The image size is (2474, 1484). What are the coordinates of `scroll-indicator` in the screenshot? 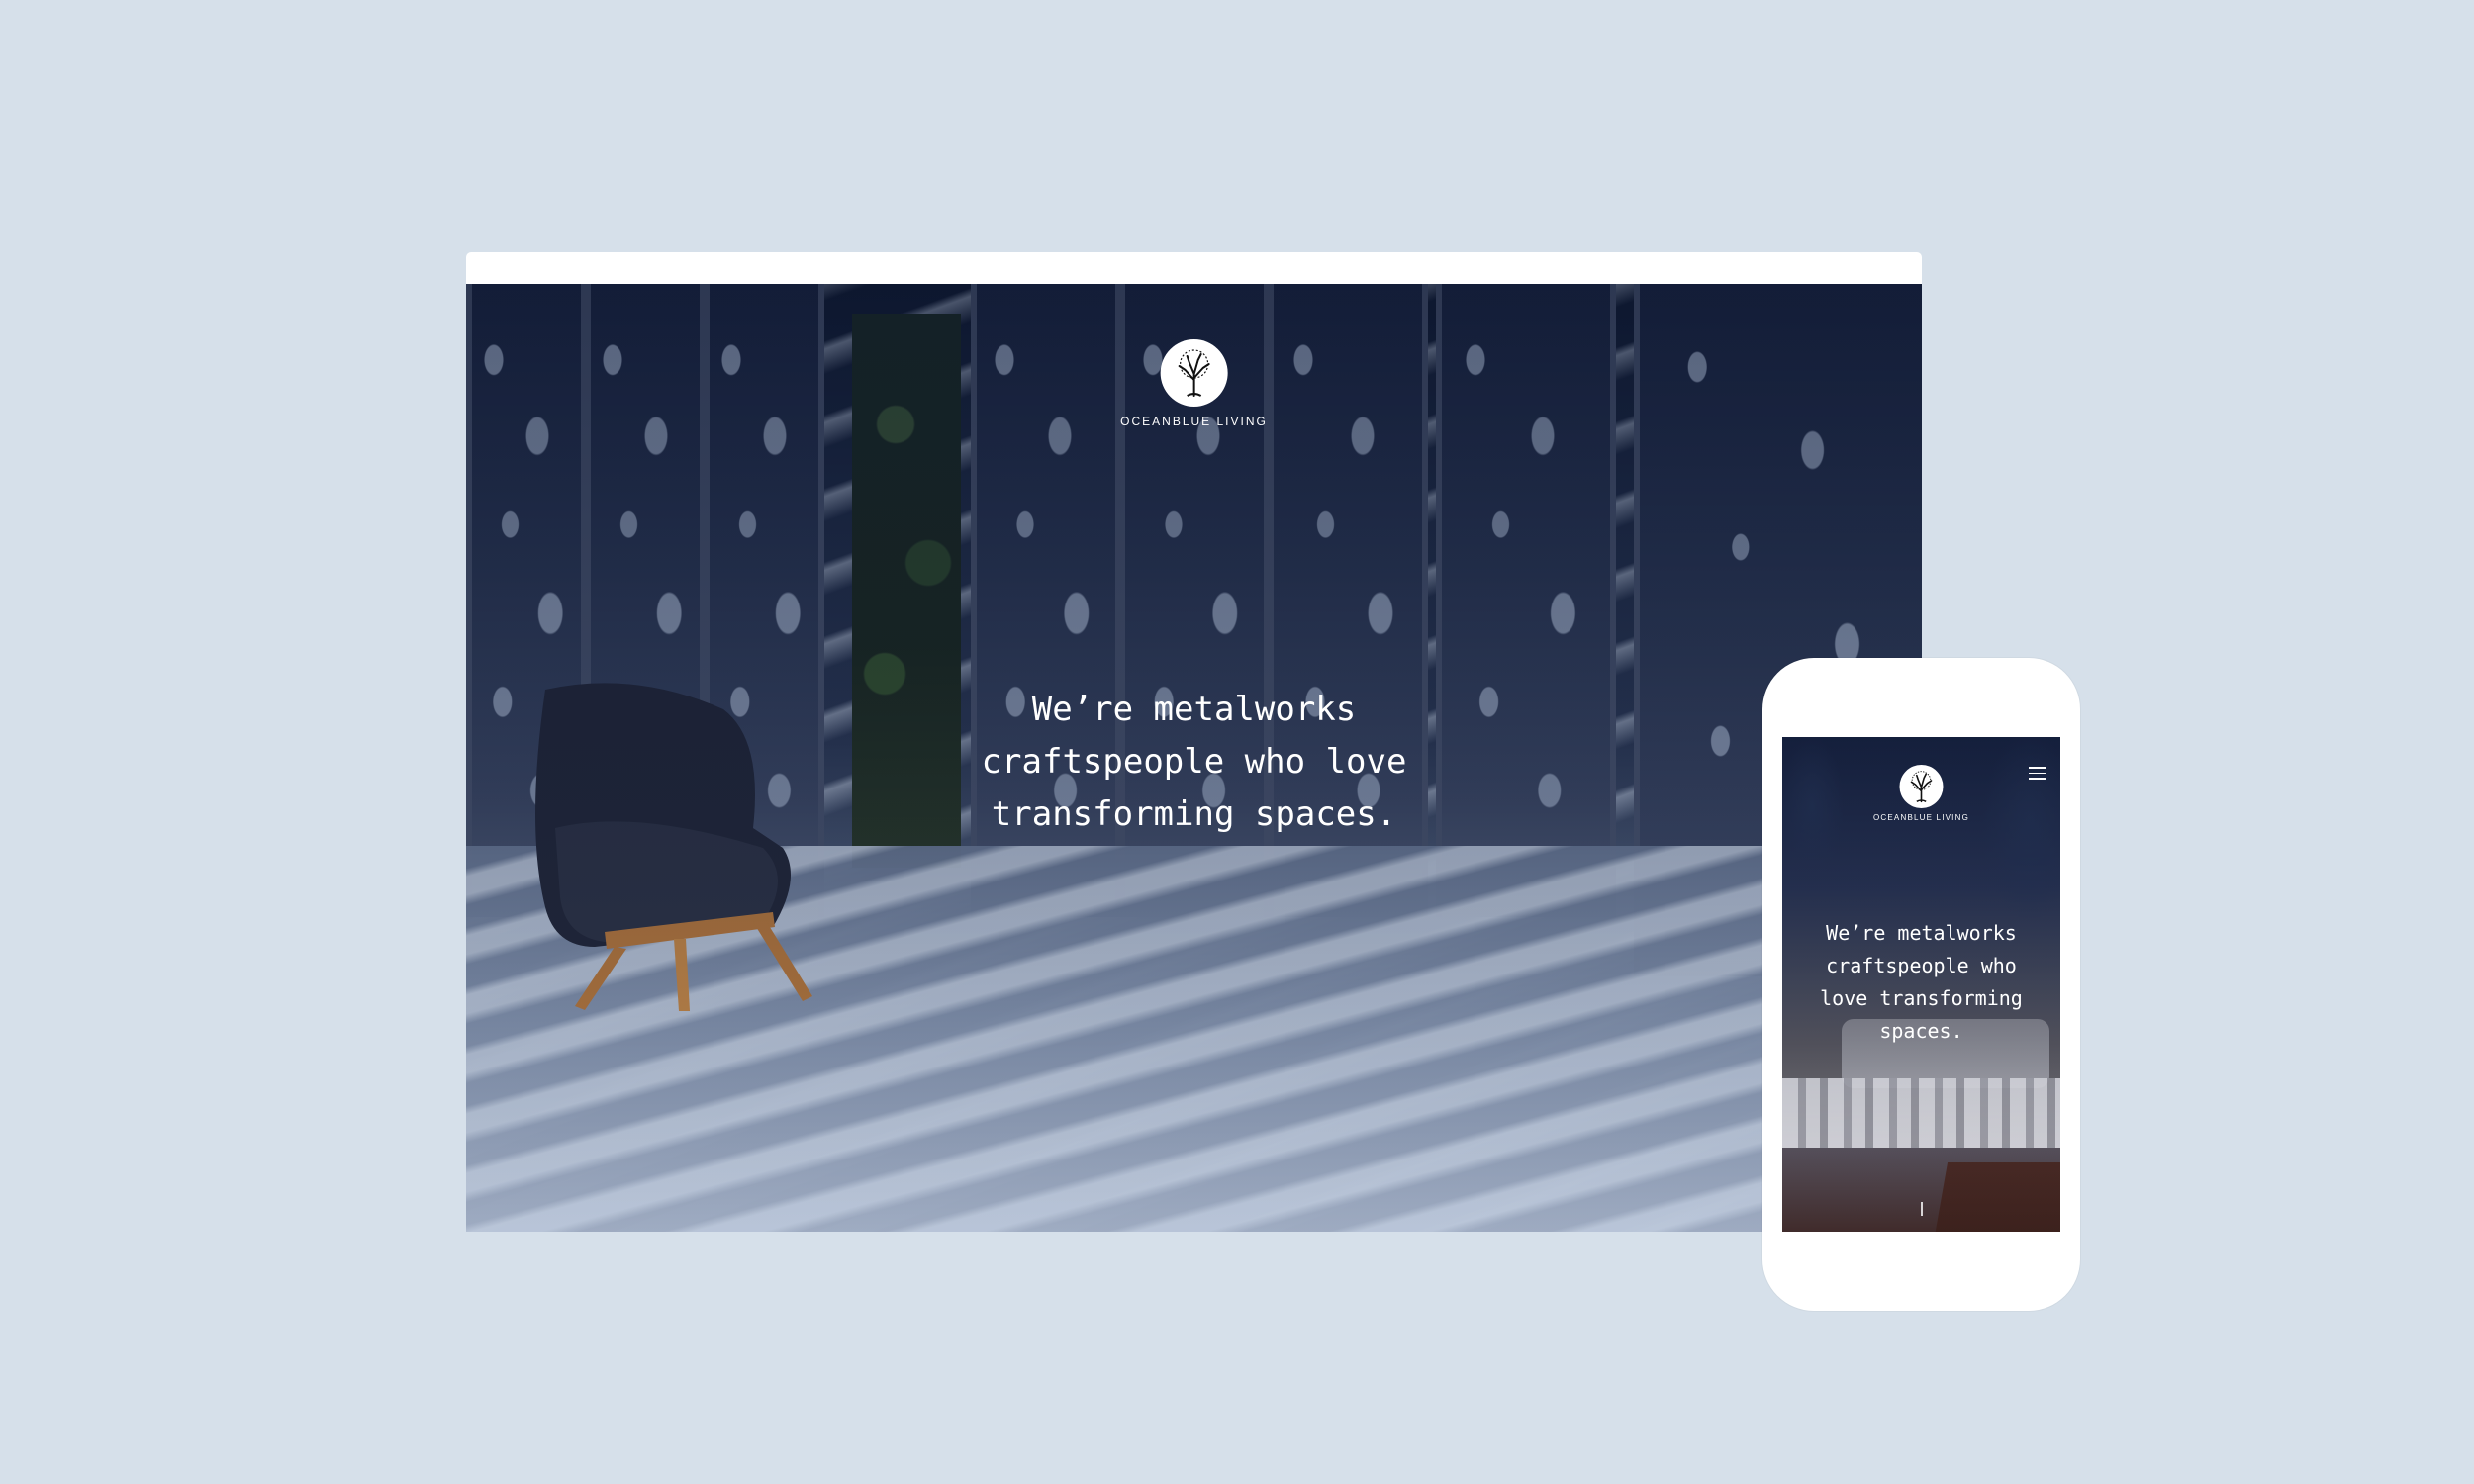 It's located at (1922, 1209).